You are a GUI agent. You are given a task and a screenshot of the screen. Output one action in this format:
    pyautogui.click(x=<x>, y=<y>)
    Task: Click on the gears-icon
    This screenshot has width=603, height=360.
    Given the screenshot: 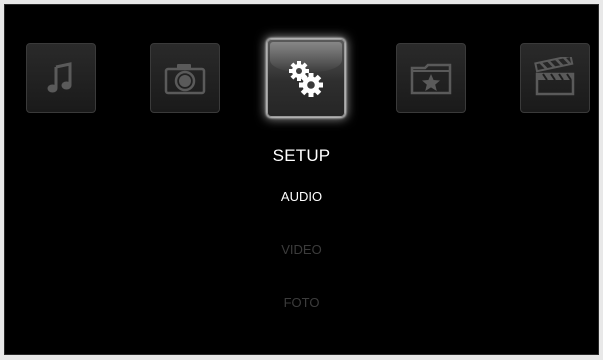 What is the action you would take?
    pyautogui.click(x=306, y=79)
    